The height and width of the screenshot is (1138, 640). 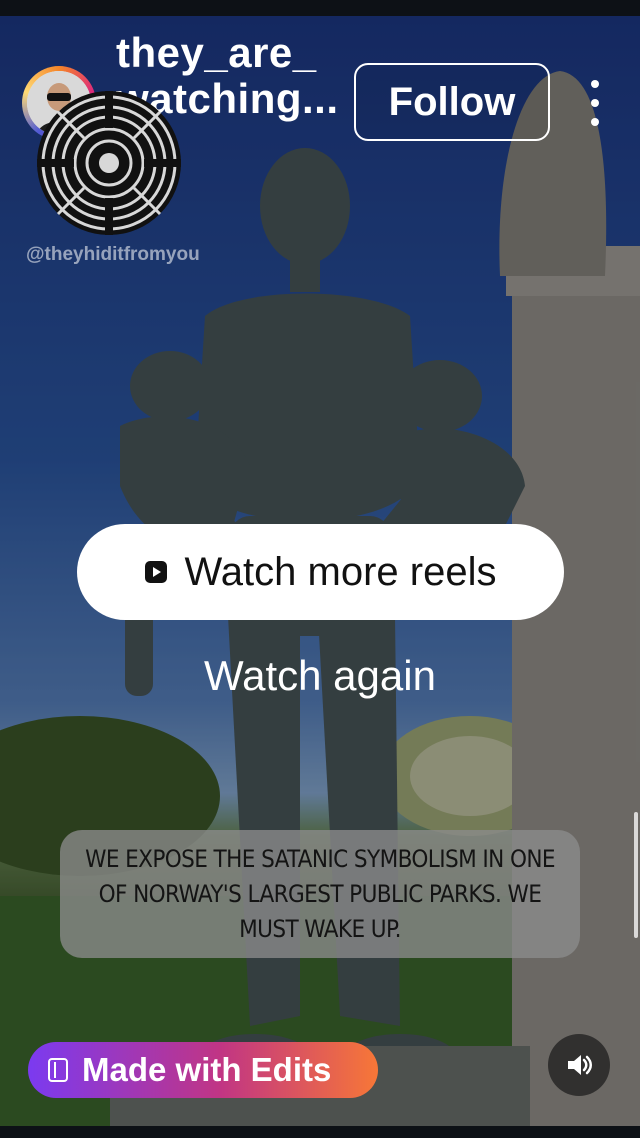 I want to click on watch-more-reels-button: Watch more reels, so click(x=320, y=572).